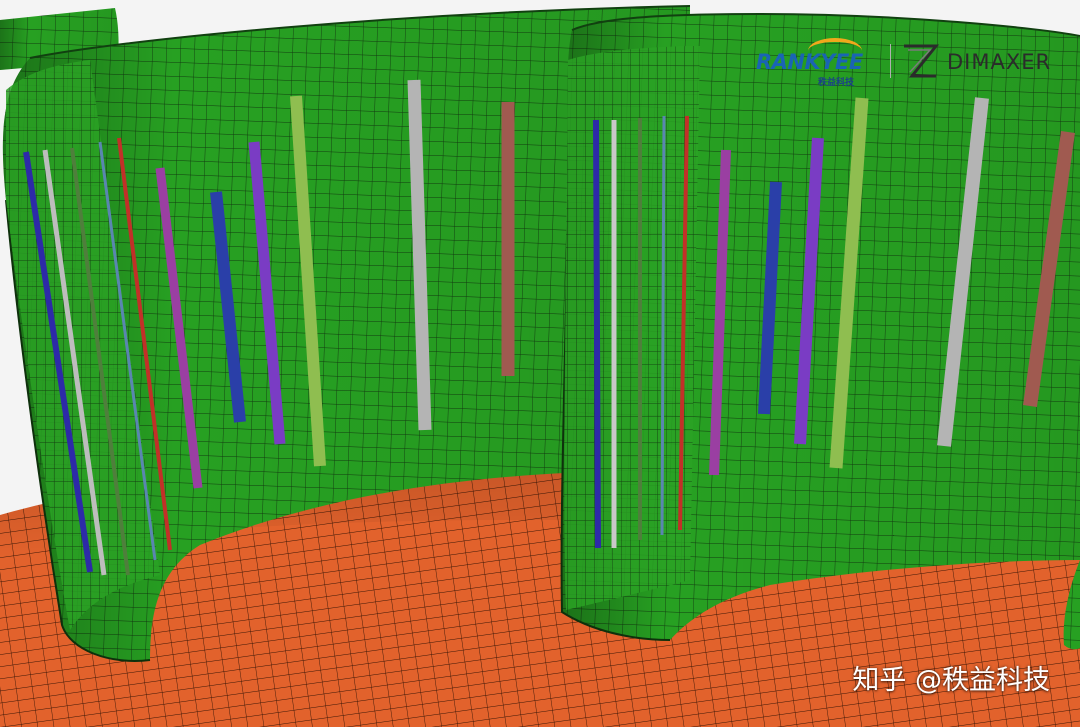 This screenshot has height=727, width=1080. What do you see at coordinates (922, 61) in the screenshot?
I see `dimaxer-z-icon` at bounding box center [922, 61].